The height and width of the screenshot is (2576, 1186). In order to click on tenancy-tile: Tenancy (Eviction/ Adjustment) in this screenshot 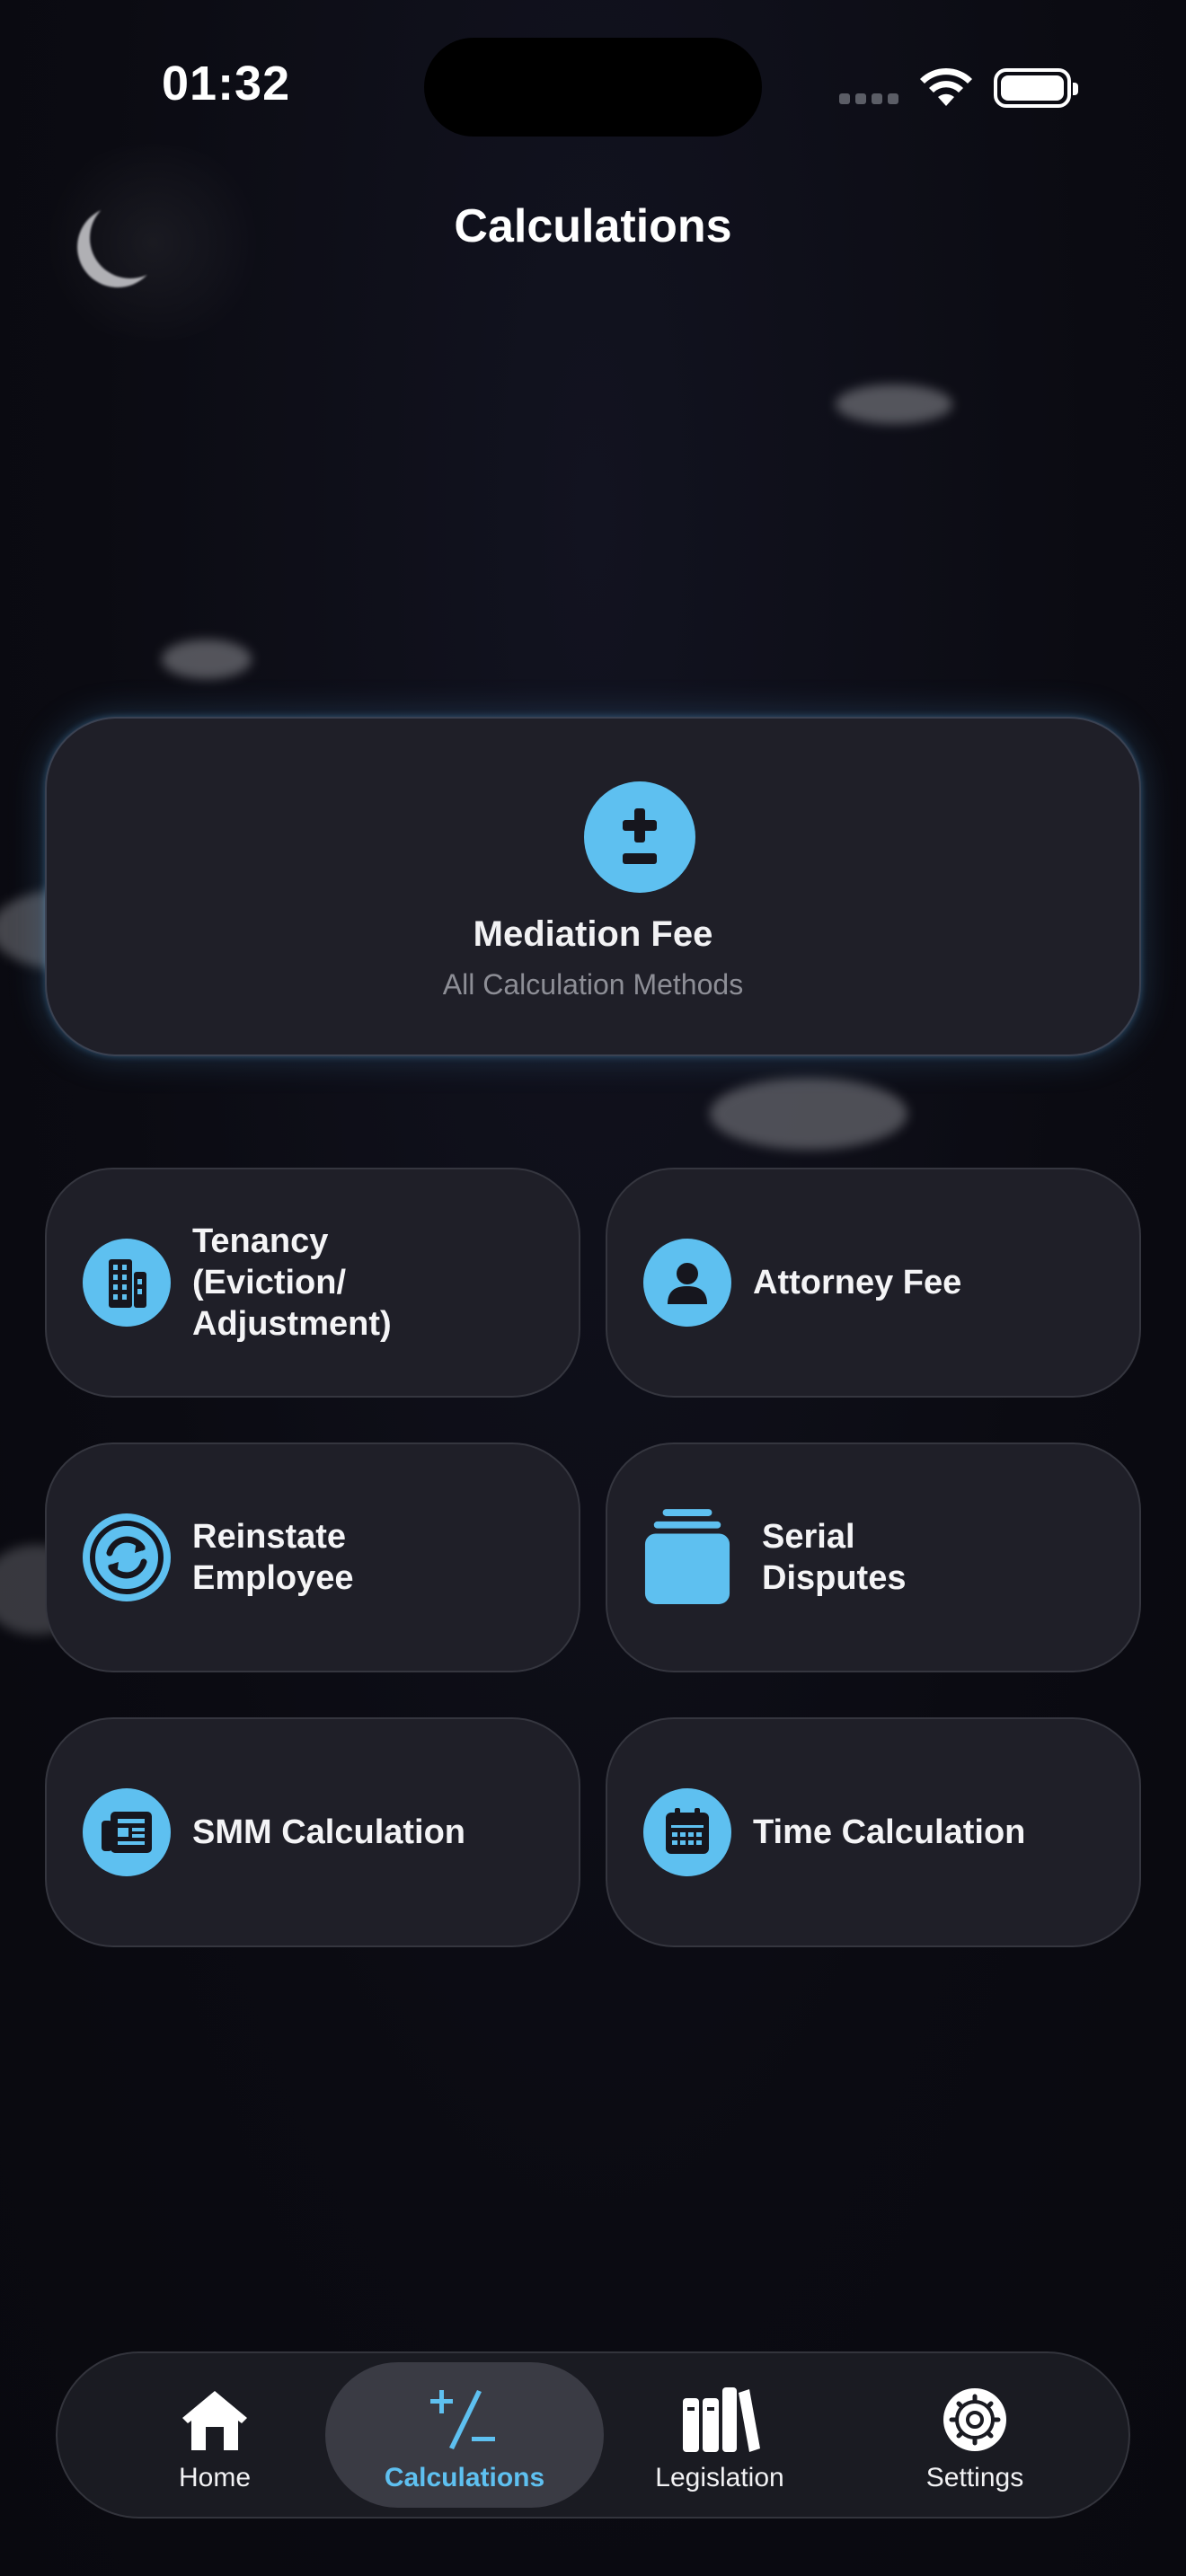, I will do `click(312, 1283)`.